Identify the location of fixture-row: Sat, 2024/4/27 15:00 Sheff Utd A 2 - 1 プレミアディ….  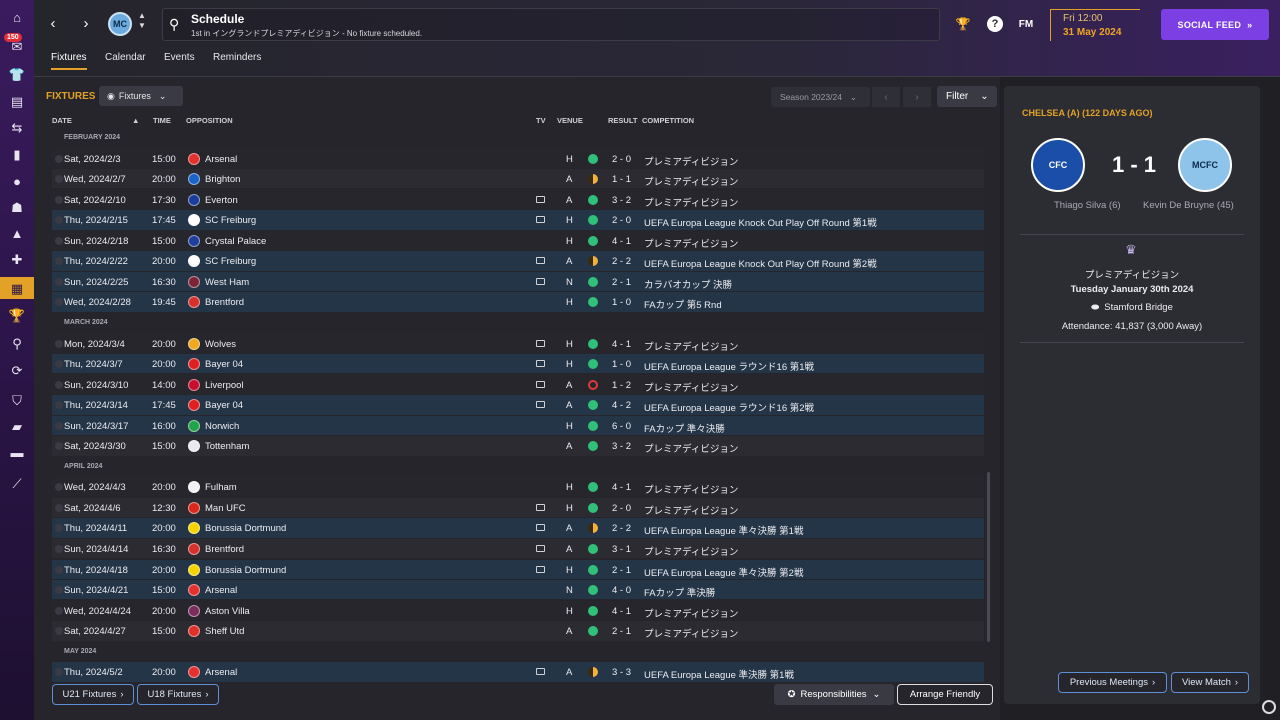
(518, 631).